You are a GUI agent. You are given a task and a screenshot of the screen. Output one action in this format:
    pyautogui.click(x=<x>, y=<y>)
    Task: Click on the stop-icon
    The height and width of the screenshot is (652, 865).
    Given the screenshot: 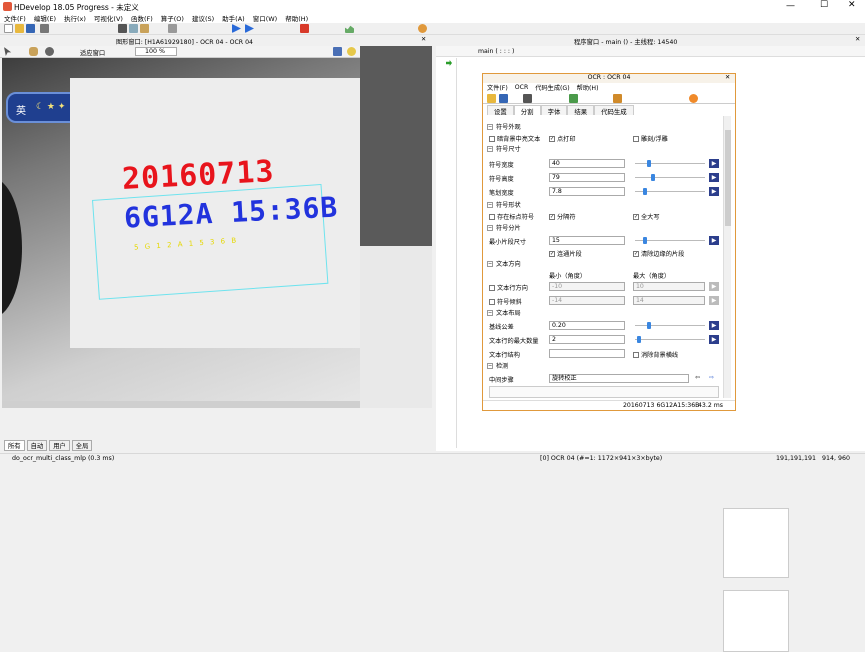 What is the action you would take?
    pyautogui.click(x=304, y=28)
    